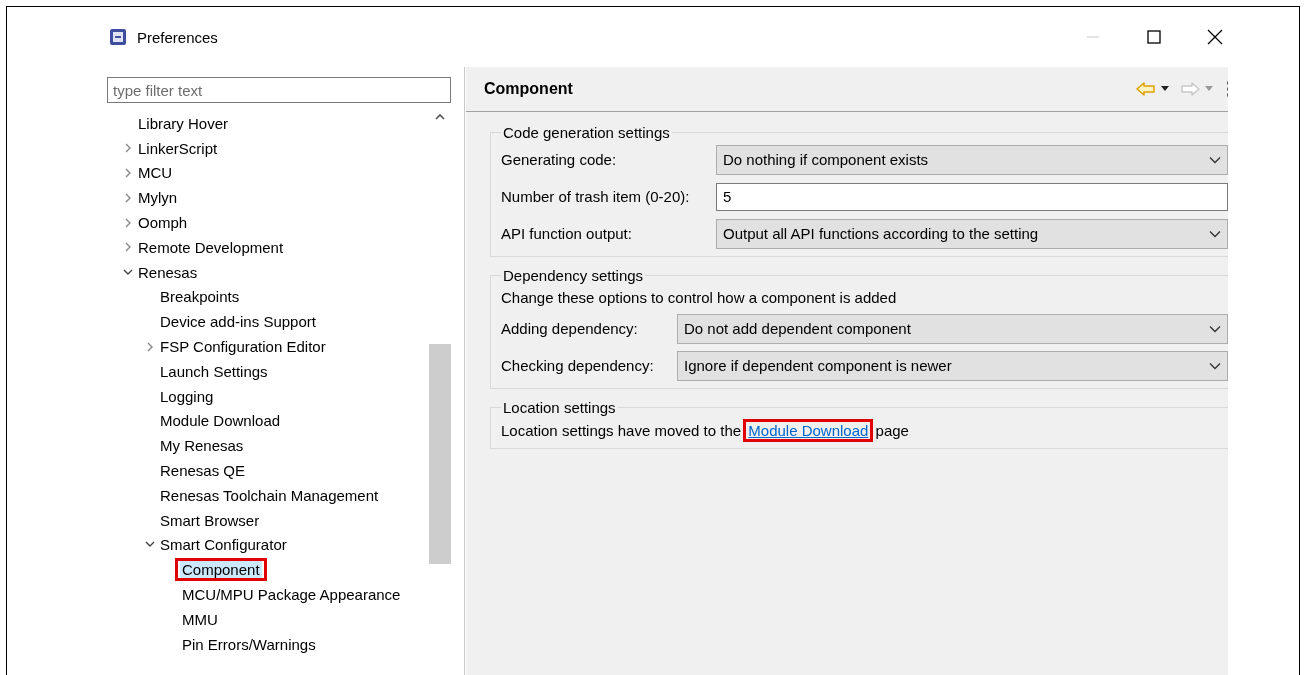  What do you see at coordinates (559, 159) in the screenshot?
I see `field-label: Generating code:` at bounding box center [559, 159].